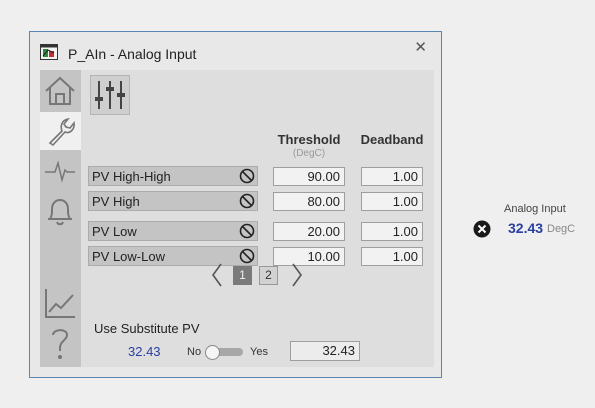 This screenshot has height=408, width=595. I want to click on home-icon, so click(60, 90).